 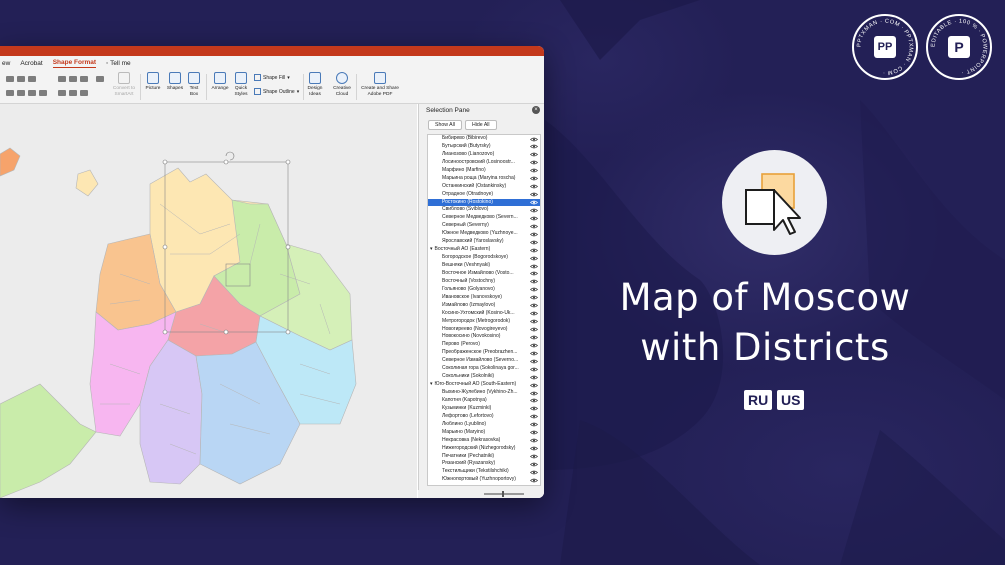 What do you see at coordinates (74, 63) in the screenshot?
I see `tab-shape-format: Shape Format` at bounding box center [74, 63].